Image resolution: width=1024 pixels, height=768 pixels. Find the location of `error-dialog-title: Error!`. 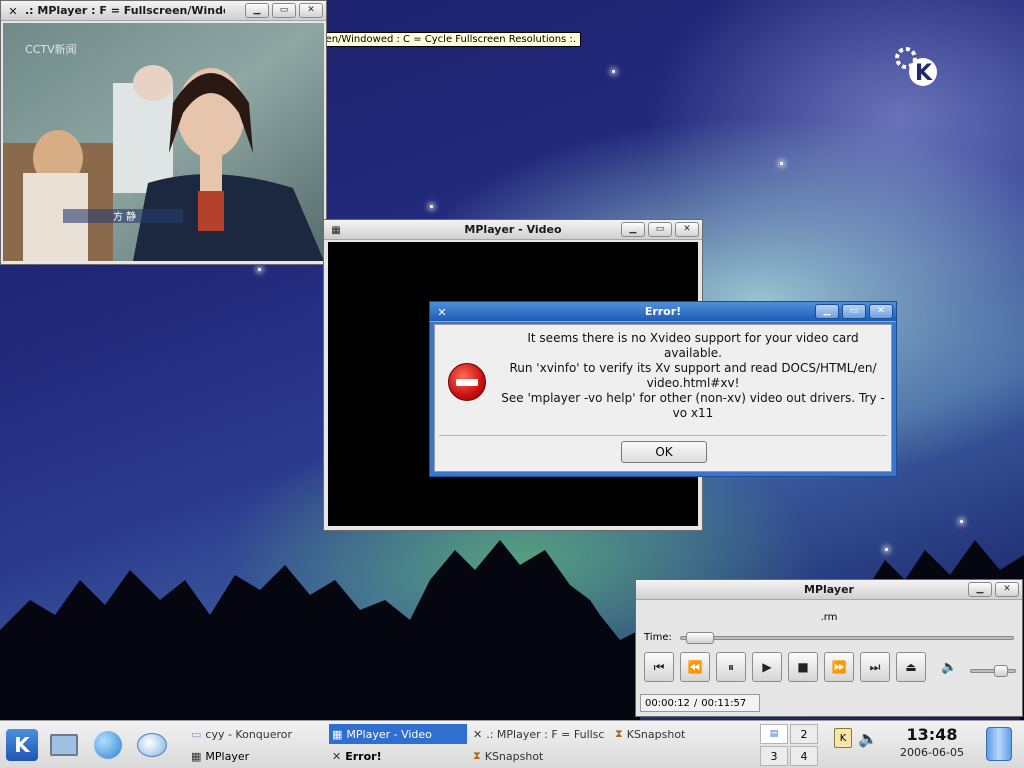

error-dialog-title: Error! is located at coordinates (663, 311).